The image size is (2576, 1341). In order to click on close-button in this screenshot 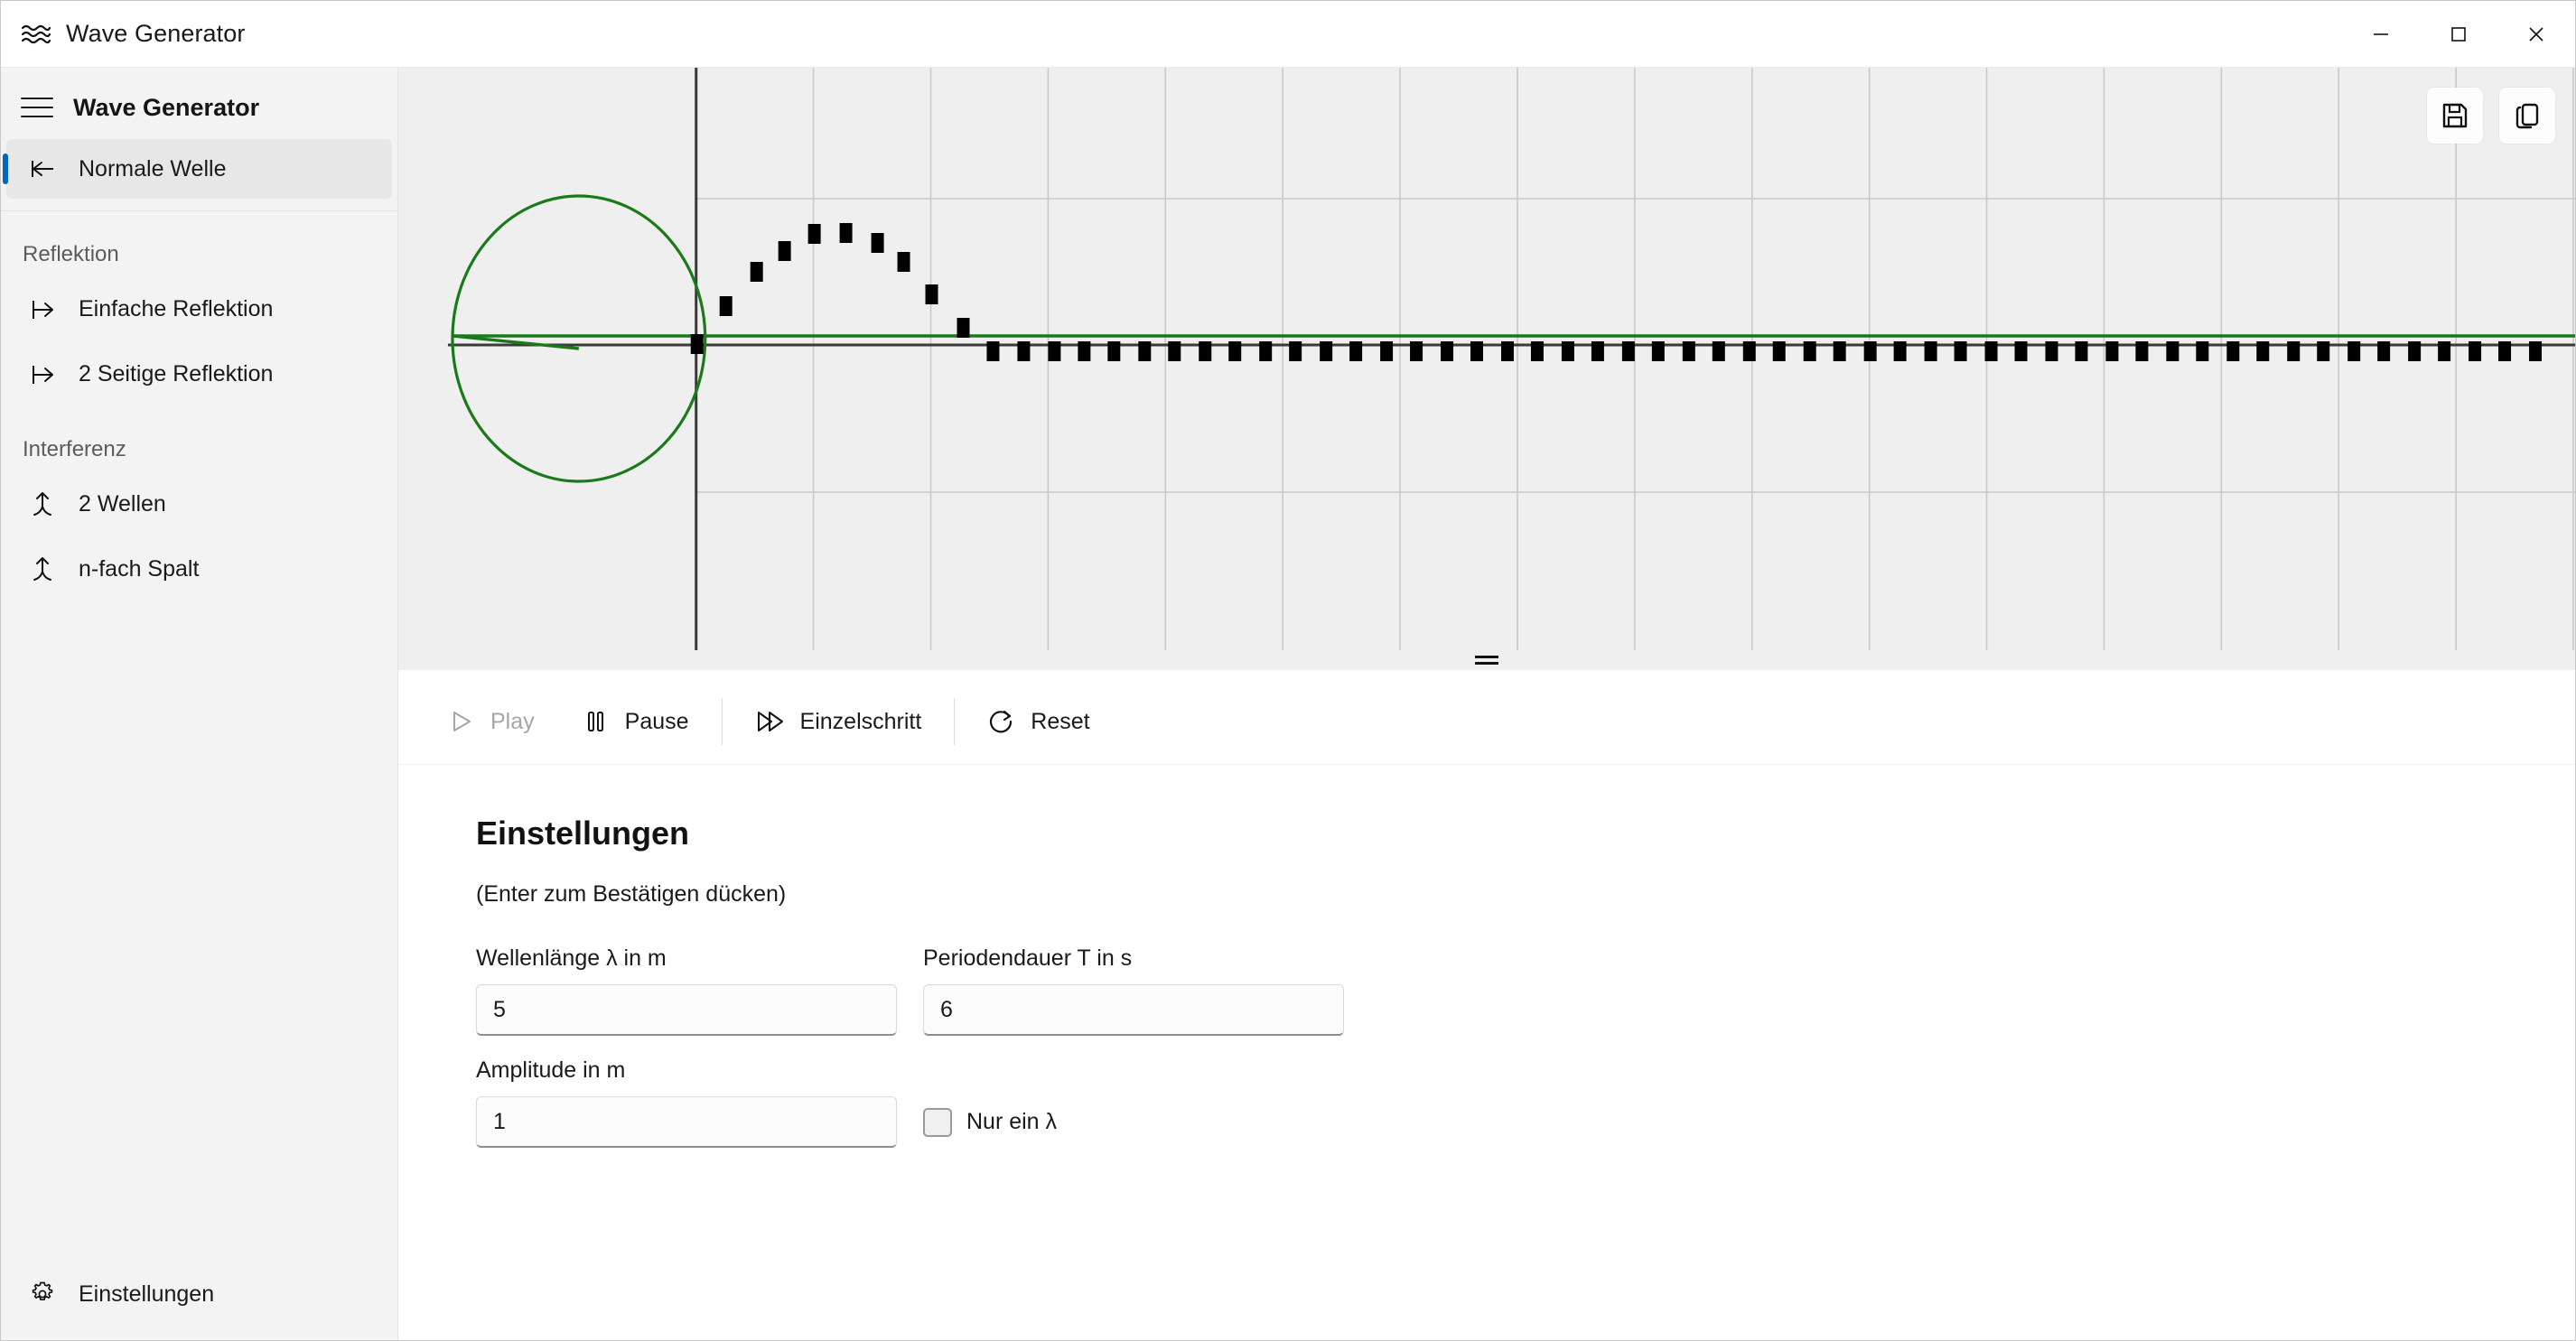, I will do `click(2536, 34)`.